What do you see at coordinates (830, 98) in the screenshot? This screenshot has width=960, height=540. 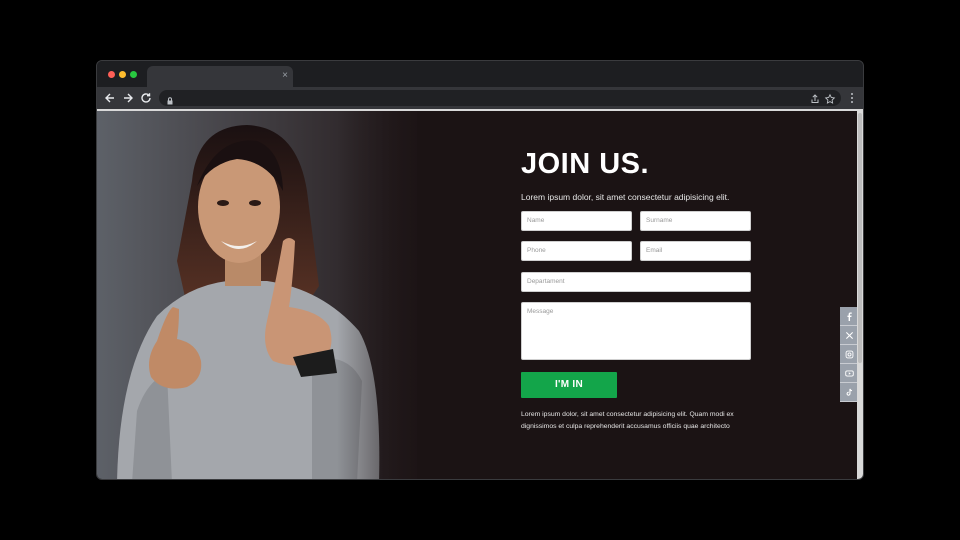 I see `bookmark-star-icon` at bounding box center [830, 98].